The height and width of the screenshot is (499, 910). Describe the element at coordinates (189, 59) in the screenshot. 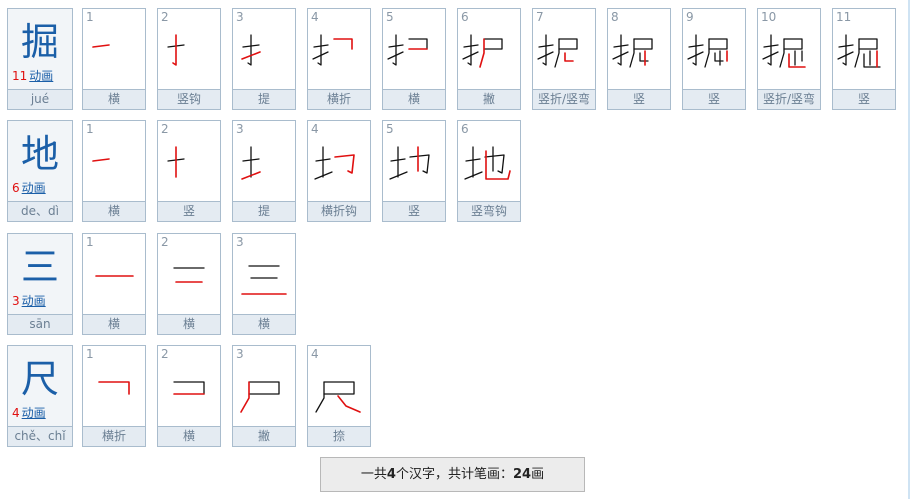

I see `stroke-step-cell: 2 竖钩` at that location.